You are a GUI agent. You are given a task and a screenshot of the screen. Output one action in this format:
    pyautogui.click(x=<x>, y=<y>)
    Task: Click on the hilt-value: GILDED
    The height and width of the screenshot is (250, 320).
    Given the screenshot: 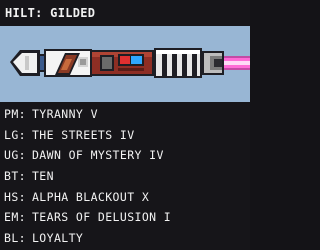 What is the action you would take?
    pyautogui.click(x=73, y=13)
    